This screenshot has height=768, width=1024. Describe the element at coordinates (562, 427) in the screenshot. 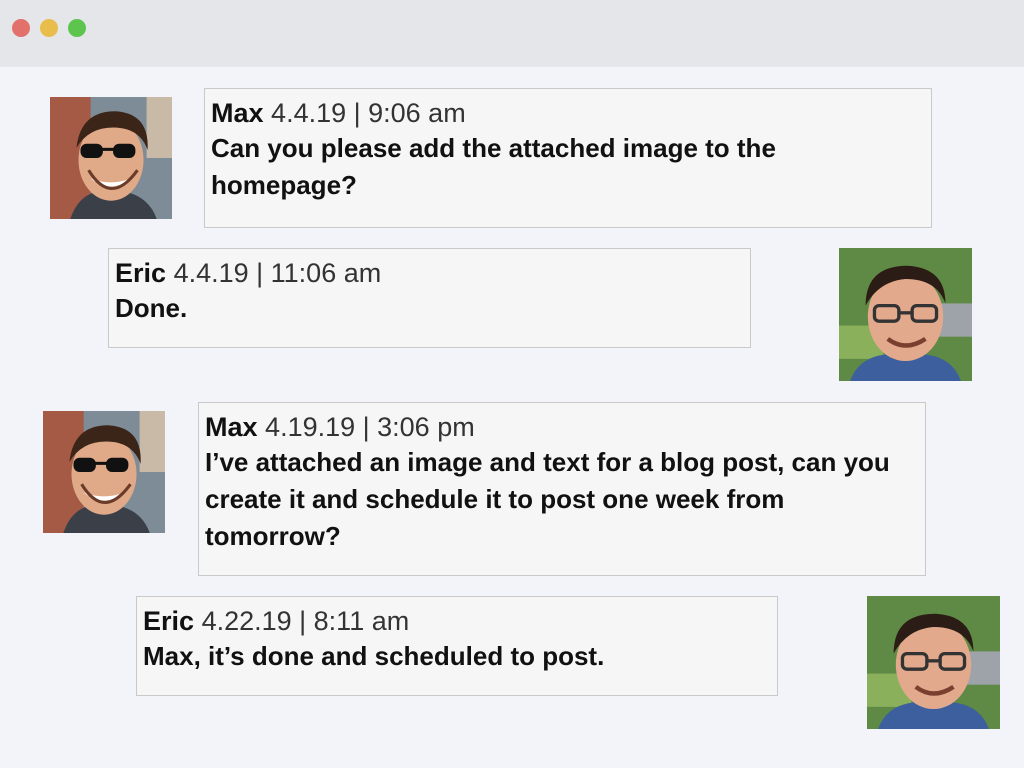

I see `message-header: Max 4.19.19 | 3:06 pm` at that location.